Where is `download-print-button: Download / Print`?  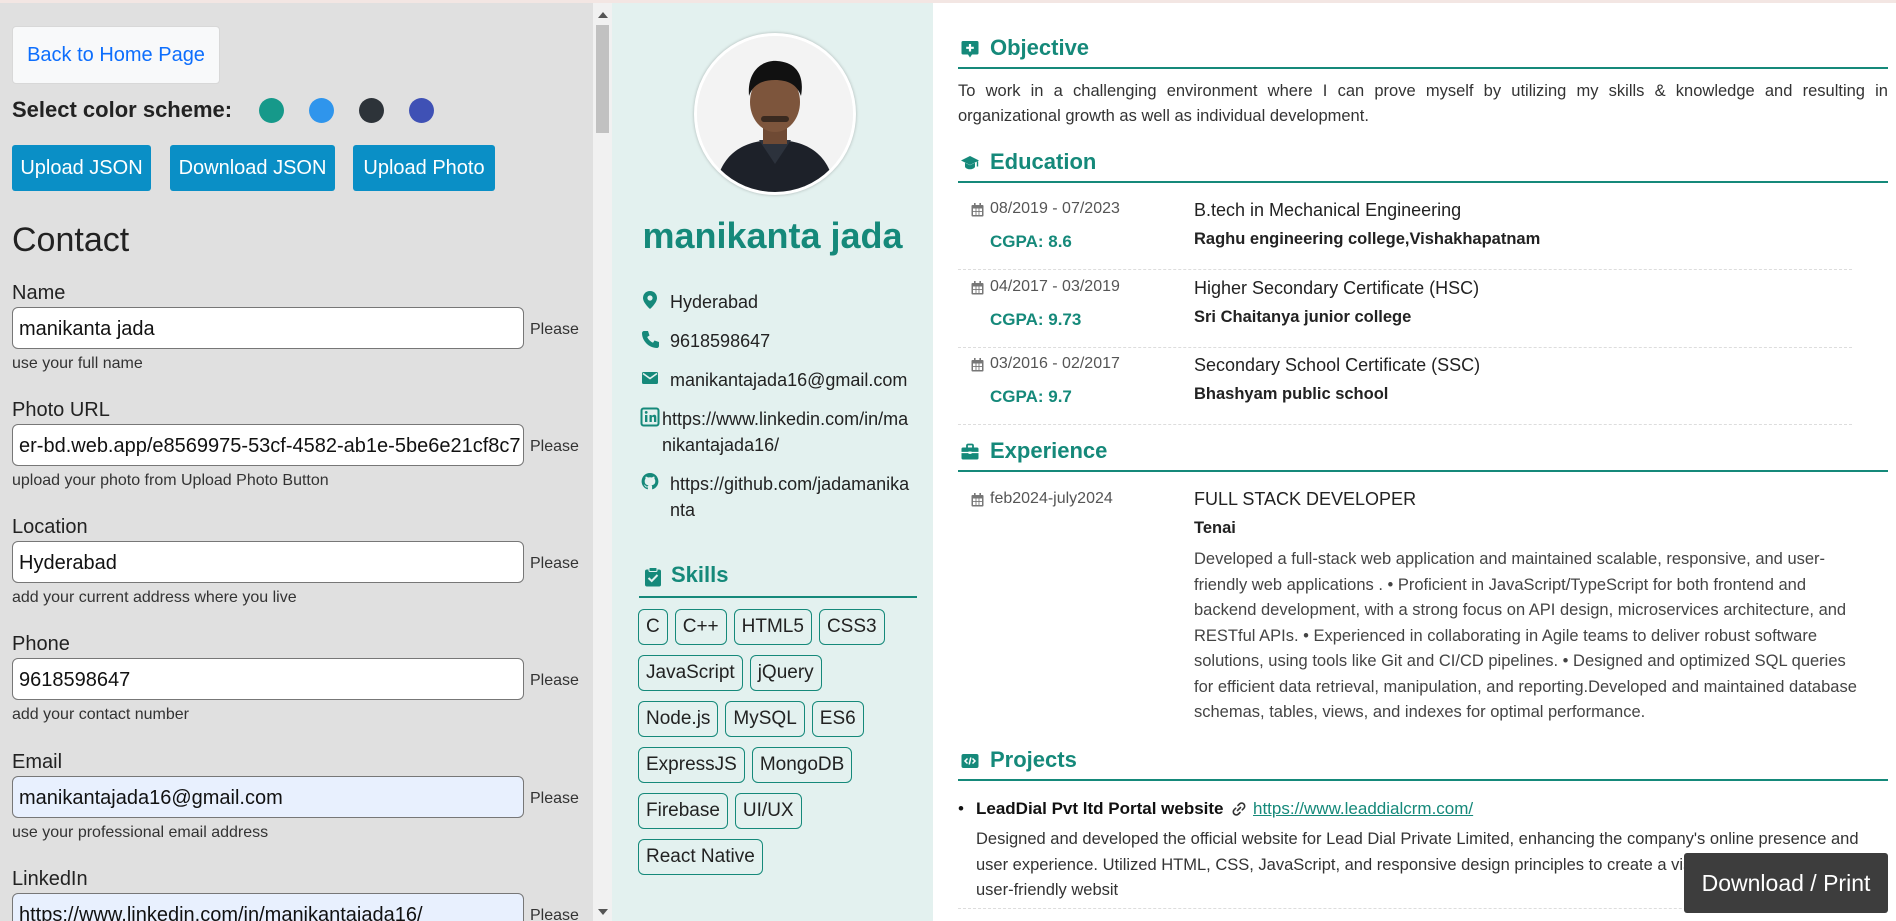
download-print-button: Download / Print is located at coordinates (1786, 883).